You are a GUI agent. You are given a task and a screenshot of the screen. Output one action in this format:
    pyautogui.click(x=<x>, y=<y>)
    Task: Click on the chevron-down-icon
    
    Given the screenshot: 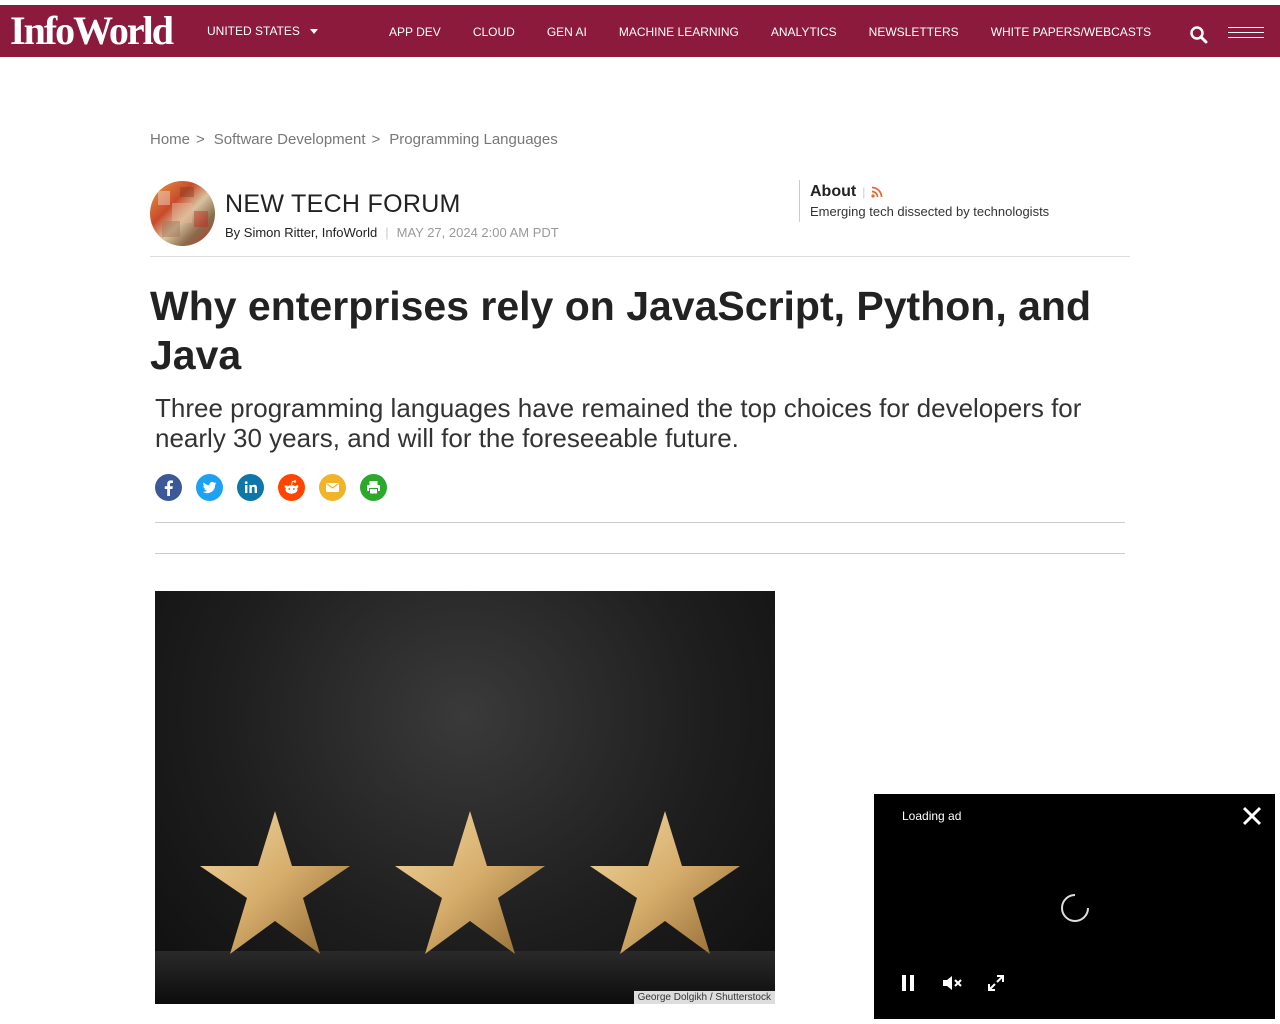 What is the action you would take?
    pyautogui.click(x=313, y=31)
    